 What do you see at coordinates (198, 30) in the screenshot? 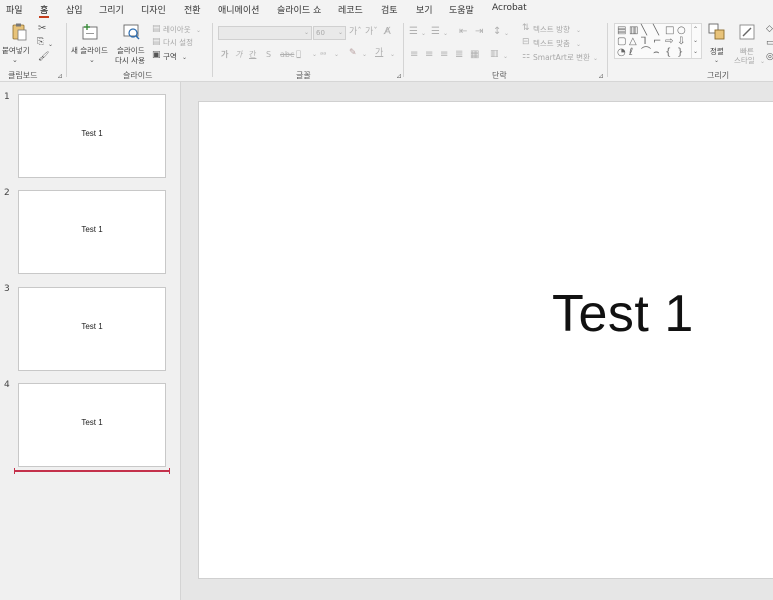
I see `layout-dropdown-icon: ⌄` at bounding box center [198, 30].